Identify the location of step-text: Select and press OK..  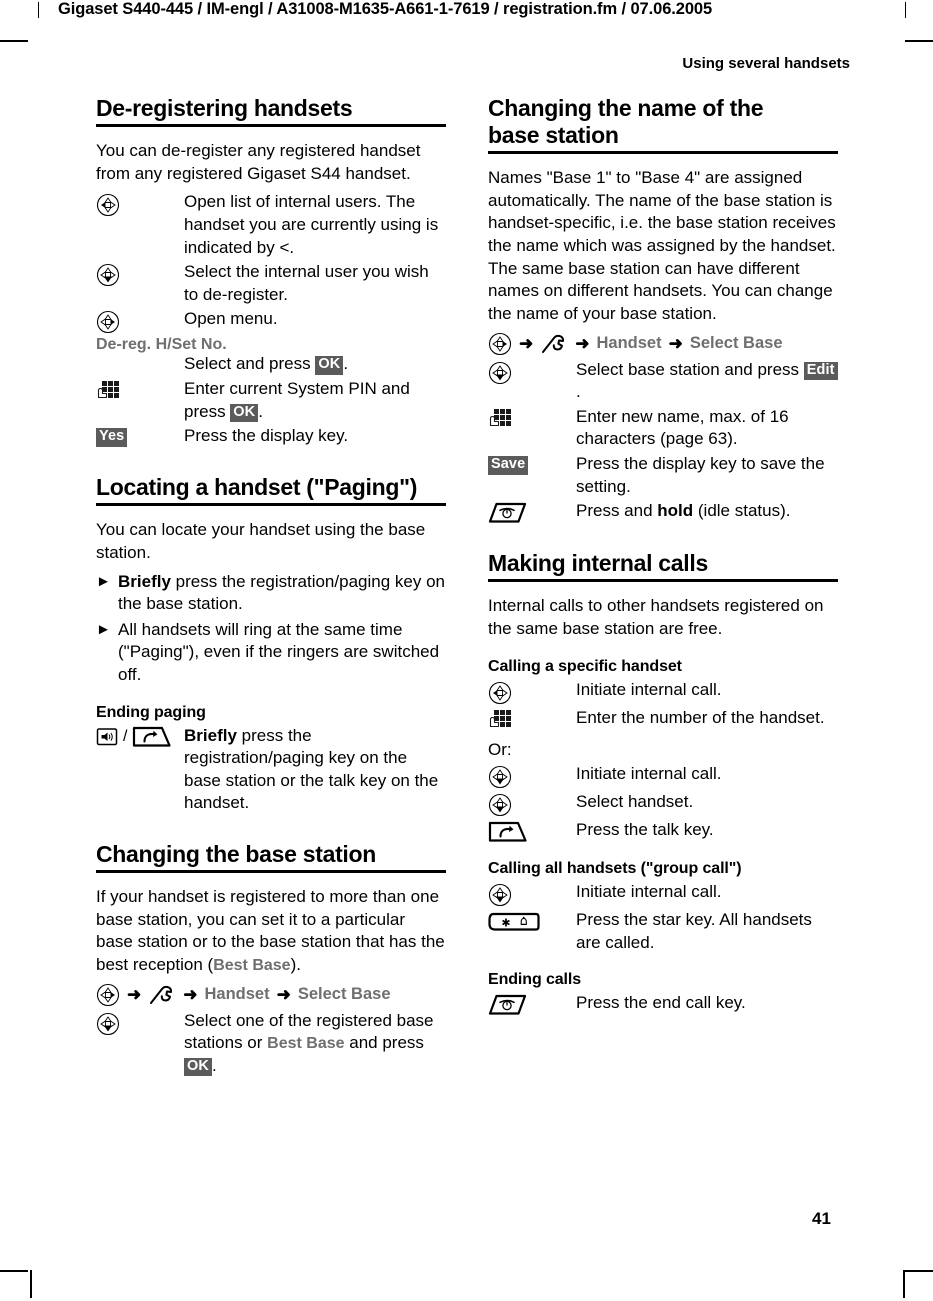
(315, 364).